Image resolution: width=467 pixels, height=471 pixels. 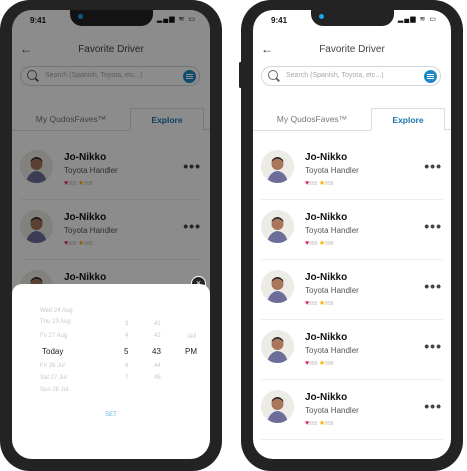 I want to click on tab-bar: My QudosFaves™ Explore, so click(x=352, y=119).